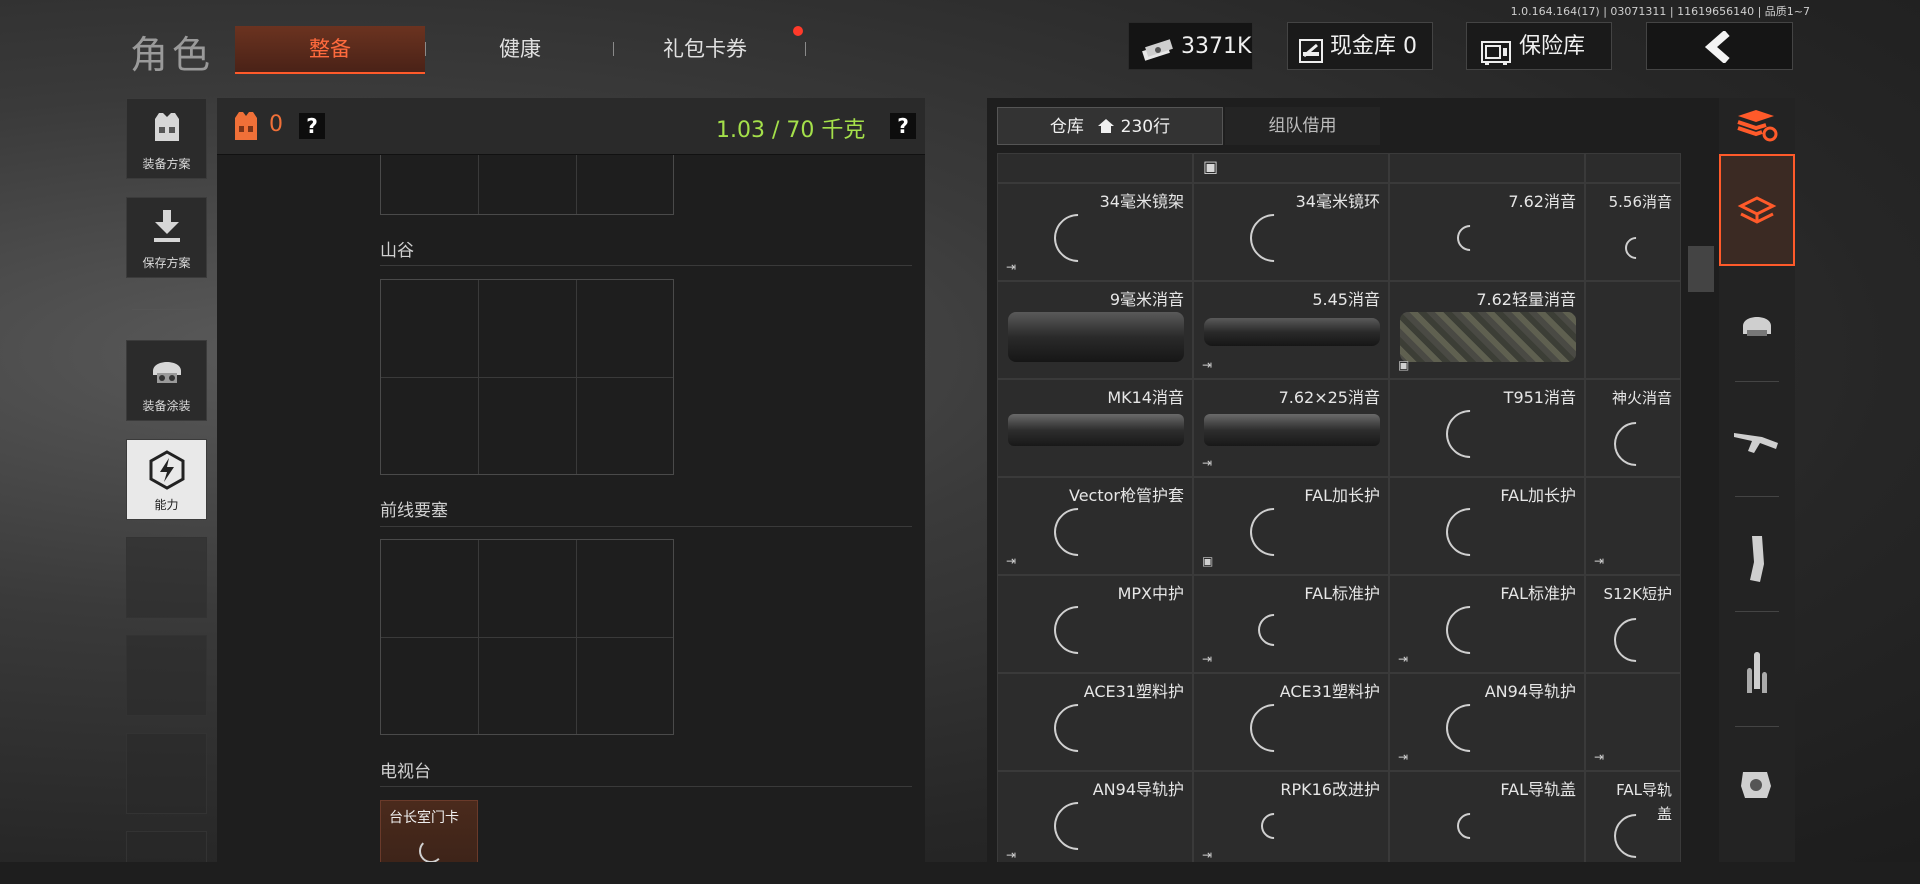  Describe the element at coordinates (903, 126) in the screenshot. I see `weight-help-button: ?` at that location.